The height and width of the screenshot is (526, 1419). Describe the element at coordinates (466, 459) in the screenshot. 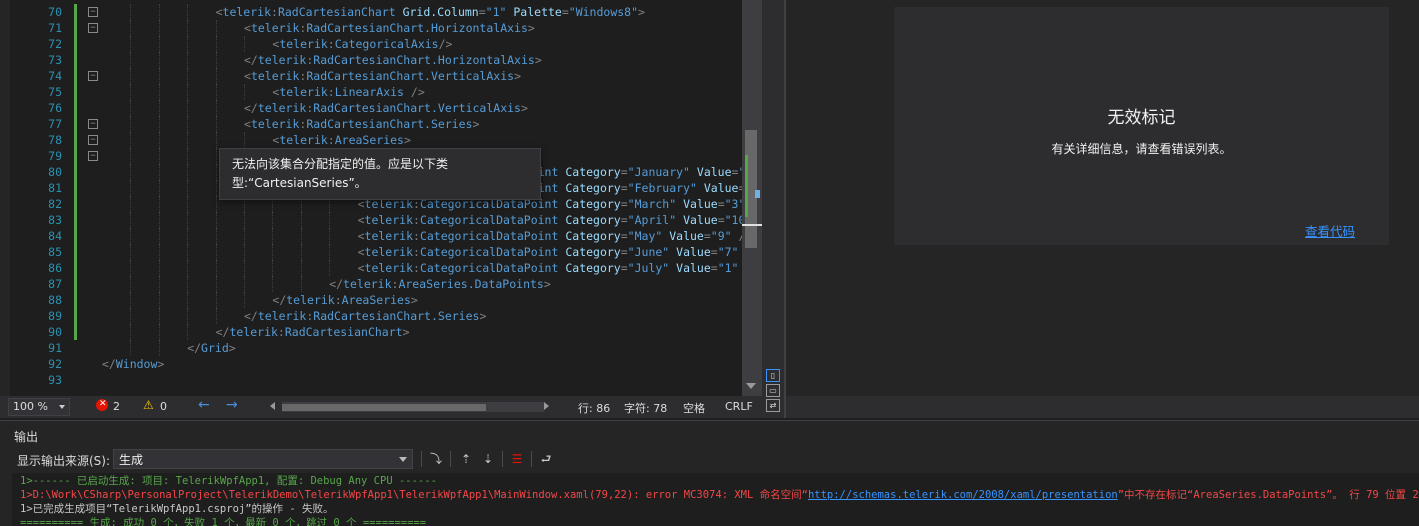

I see `previous-message-icon: ⇡` at that location.